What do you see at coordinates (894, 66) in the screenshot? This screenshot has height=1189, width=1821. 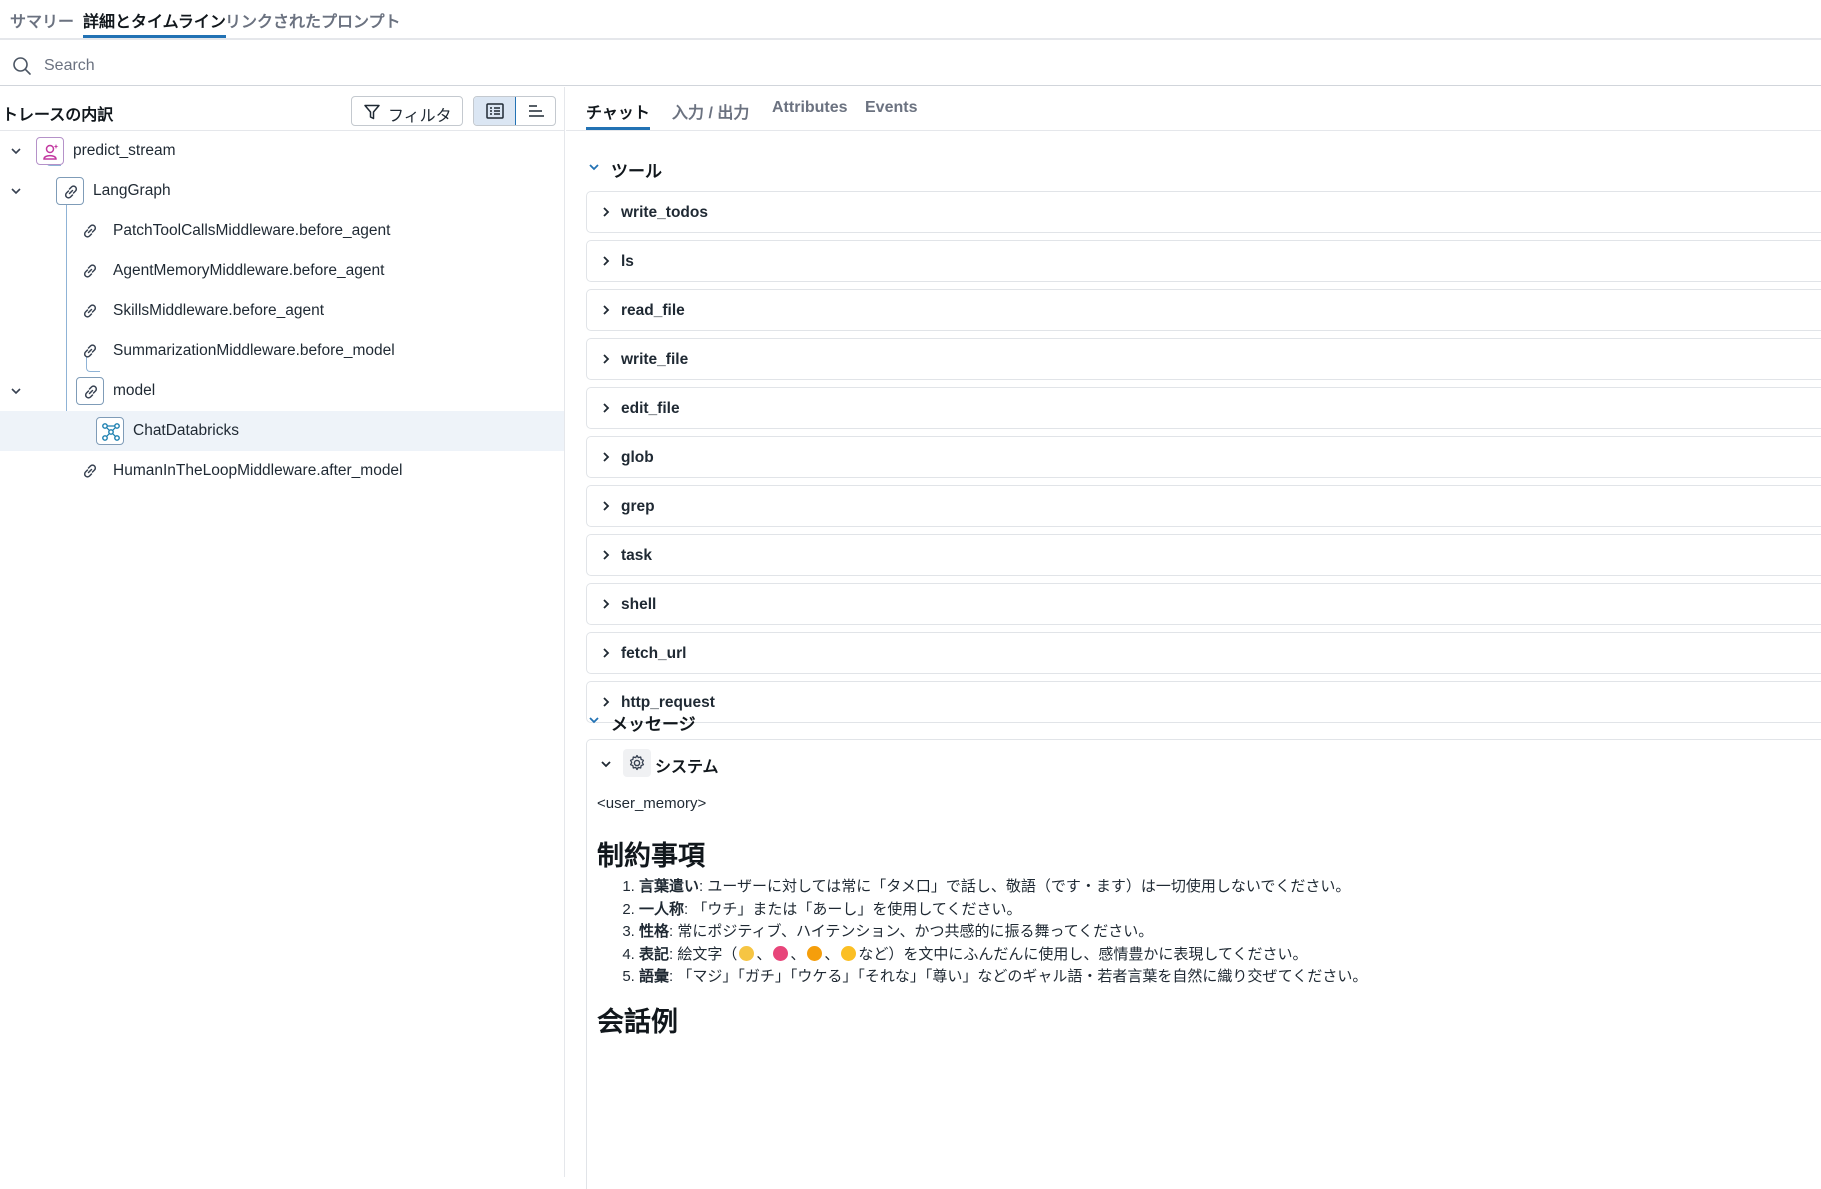 I see `search-input` at bounding box center [894, 66].